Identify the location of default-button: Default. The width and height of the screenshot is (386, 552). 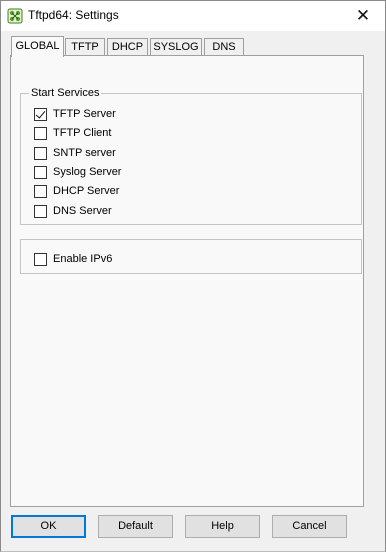
(135, 526).